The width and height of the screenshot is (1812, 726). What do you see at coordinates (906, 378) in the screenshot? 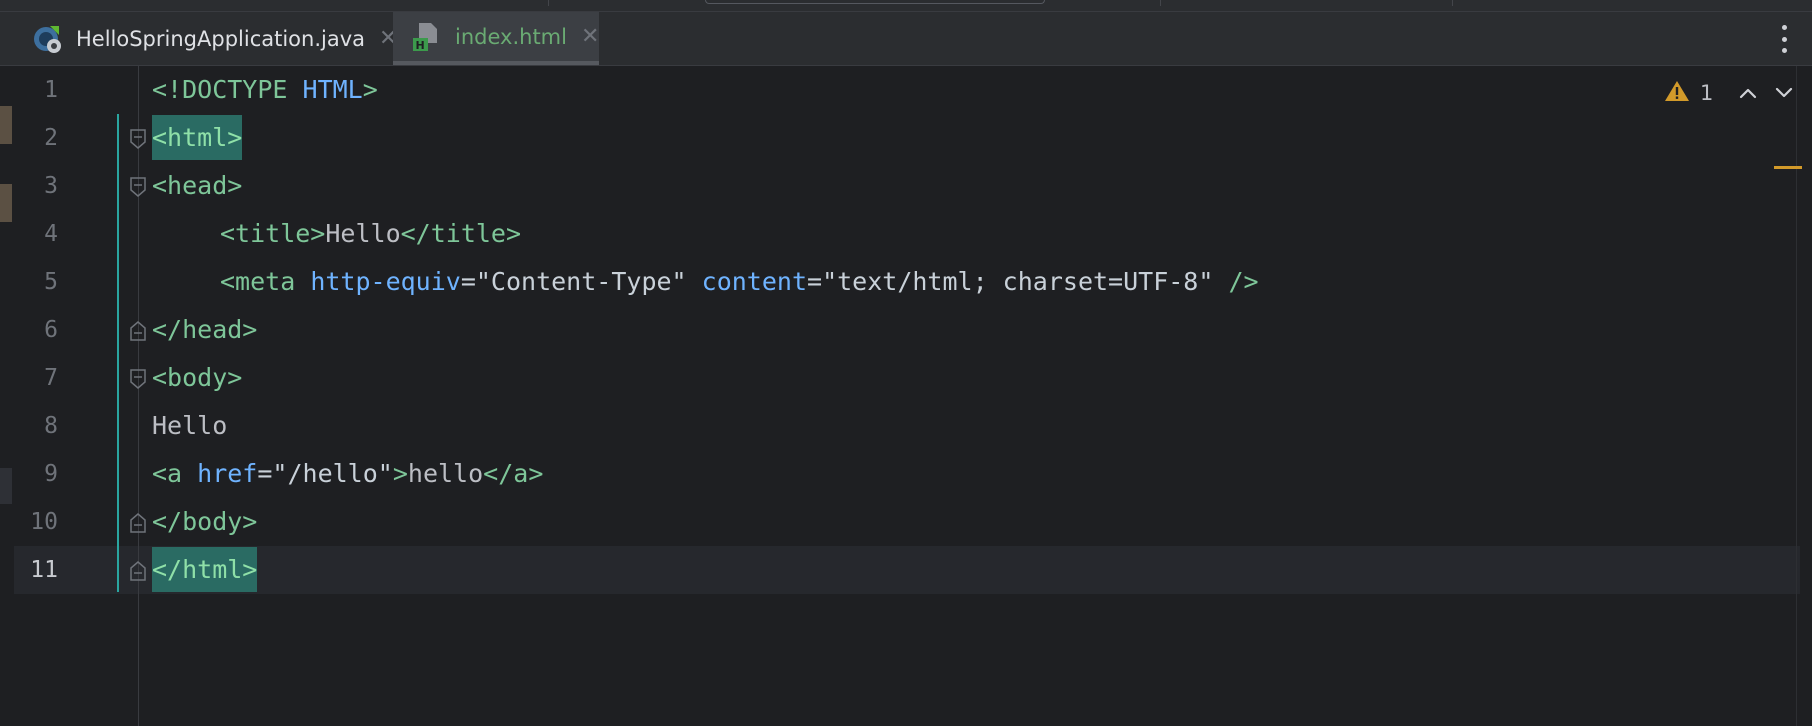
I see `code-line: 7 <body>` at bounding box center [906, 378].